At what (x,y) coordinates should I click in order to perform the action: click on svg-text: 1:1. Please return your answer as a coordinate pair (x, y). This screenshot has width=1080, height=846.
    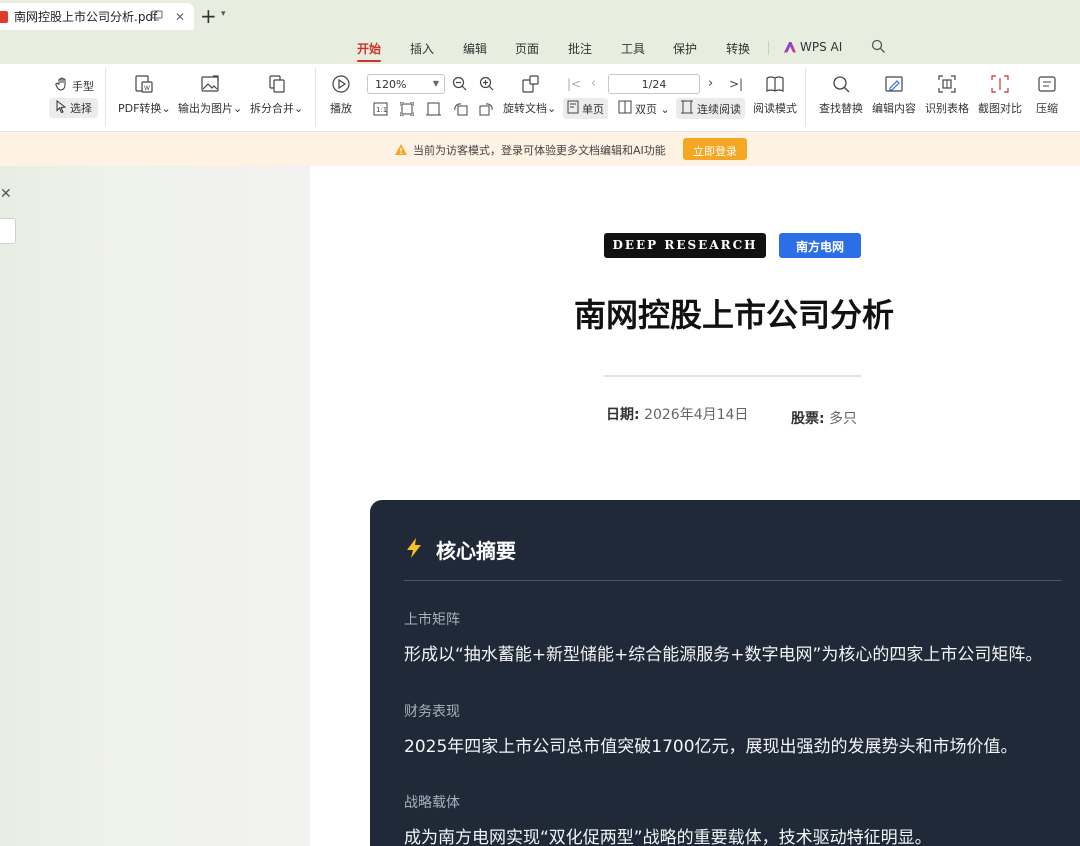
    Looking at the image, I should click on (381, 110).